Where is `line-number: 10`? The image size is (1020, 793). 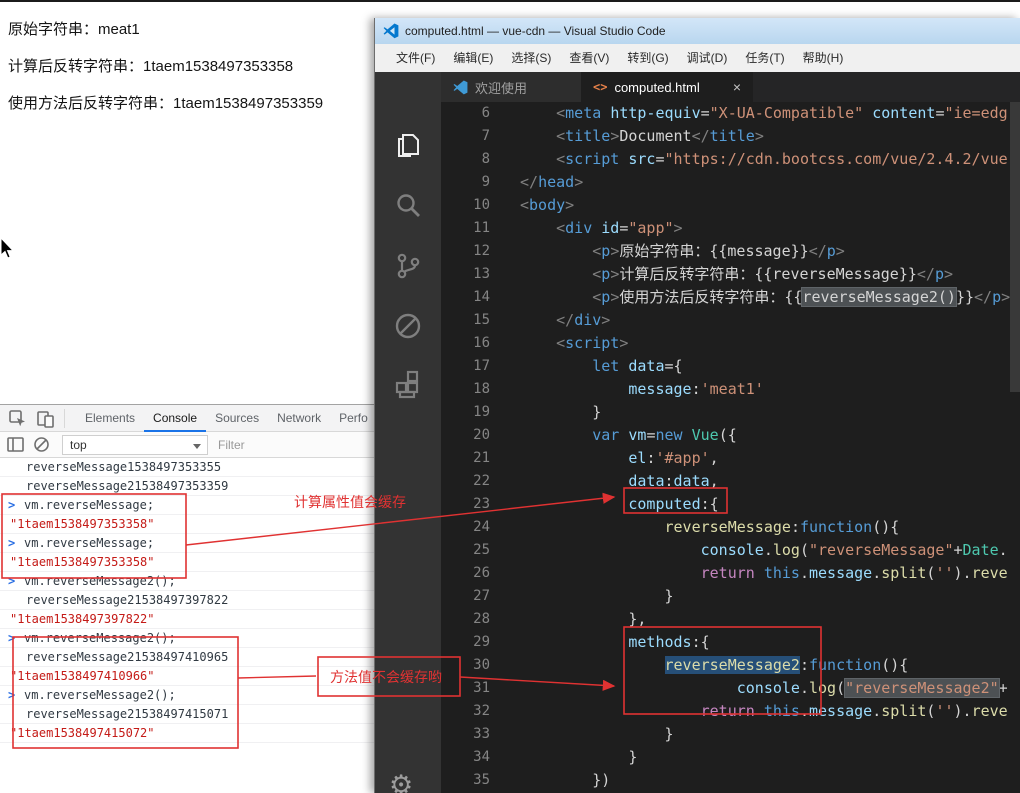 line-number: 10 is located at coordinates (481, 205).